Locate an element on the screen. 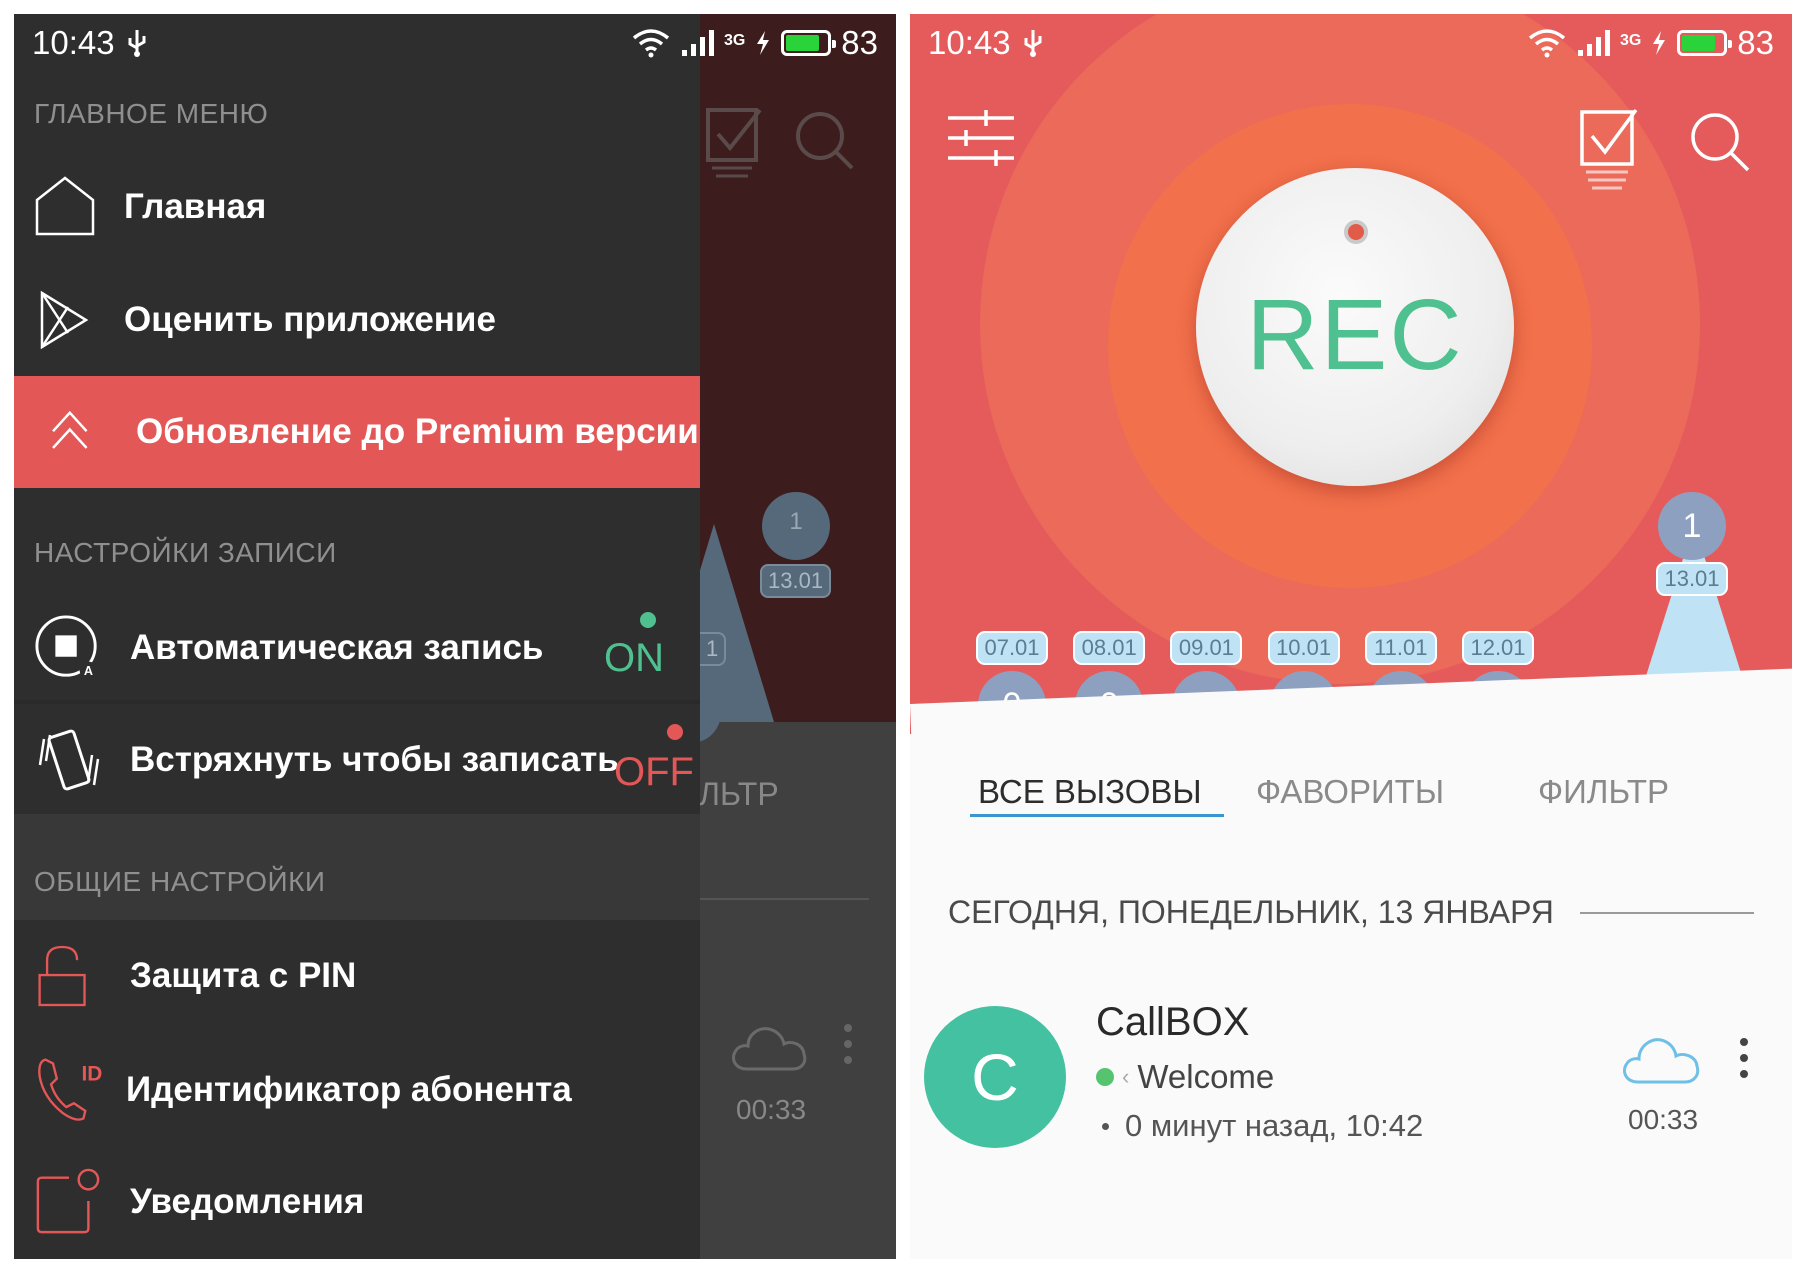  tab-favorites: ФАВОРИТЫ is located at coordinates (1350, 797).